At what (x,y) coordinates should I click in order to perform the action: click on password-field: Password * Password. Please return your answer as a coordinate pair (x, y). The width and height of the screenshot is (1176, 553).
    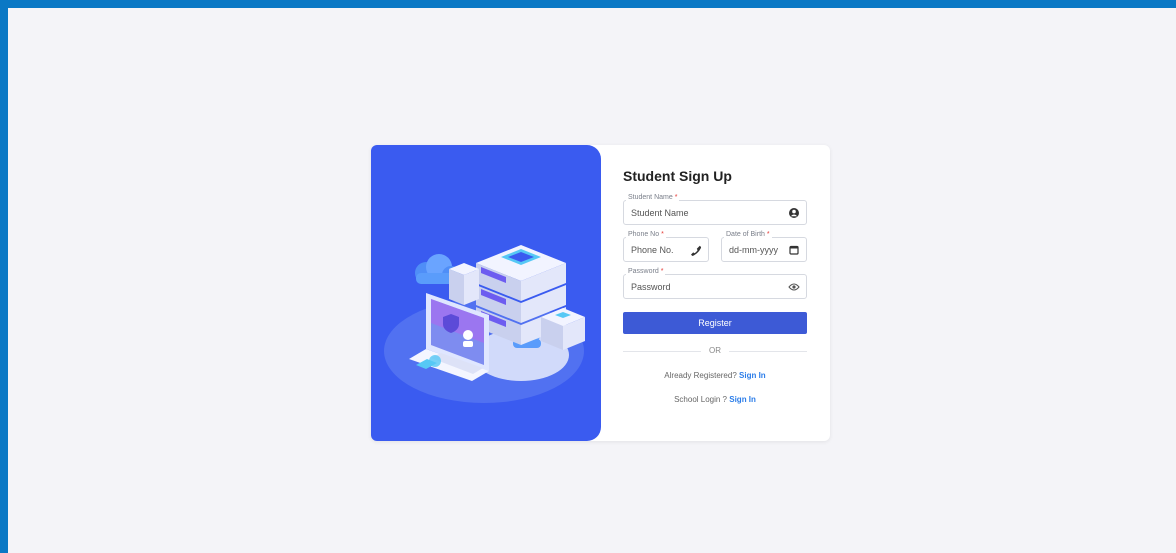
    Looking at the image, I should click on (715, 283).